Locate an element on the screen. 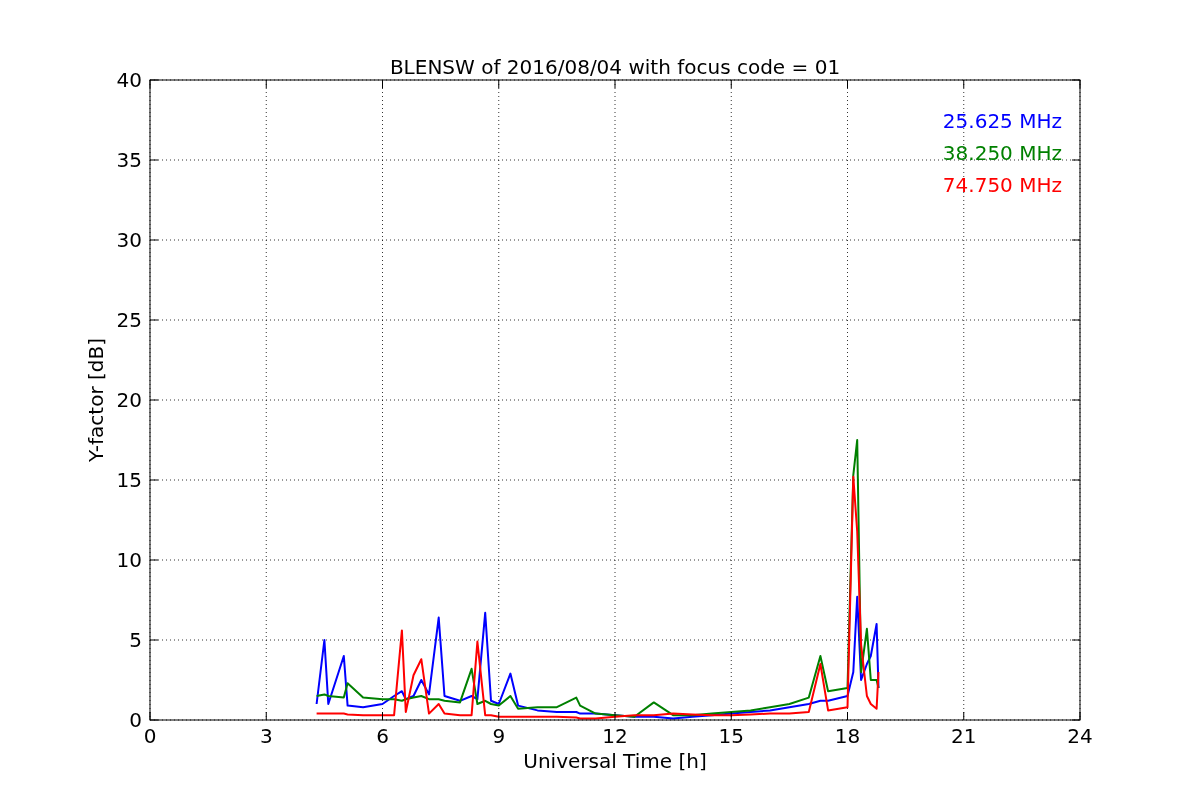 This screenshot has height=800, width=1200. tick-label: 20 is located at coordinates (129, 400).